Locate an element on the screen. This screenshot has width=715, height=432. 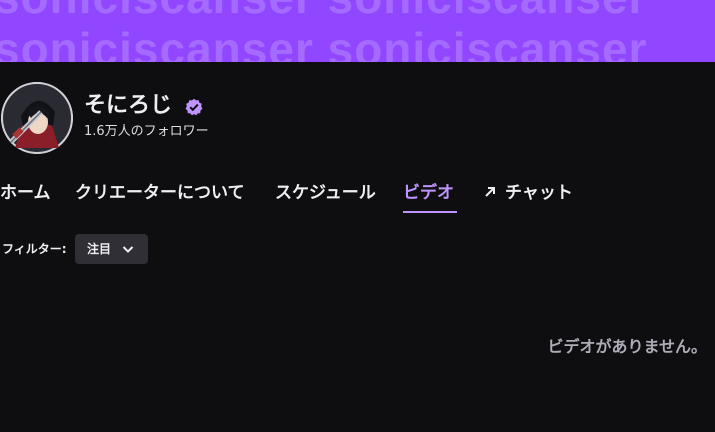
chevron-down-icon is located at coordinates (128, 249).